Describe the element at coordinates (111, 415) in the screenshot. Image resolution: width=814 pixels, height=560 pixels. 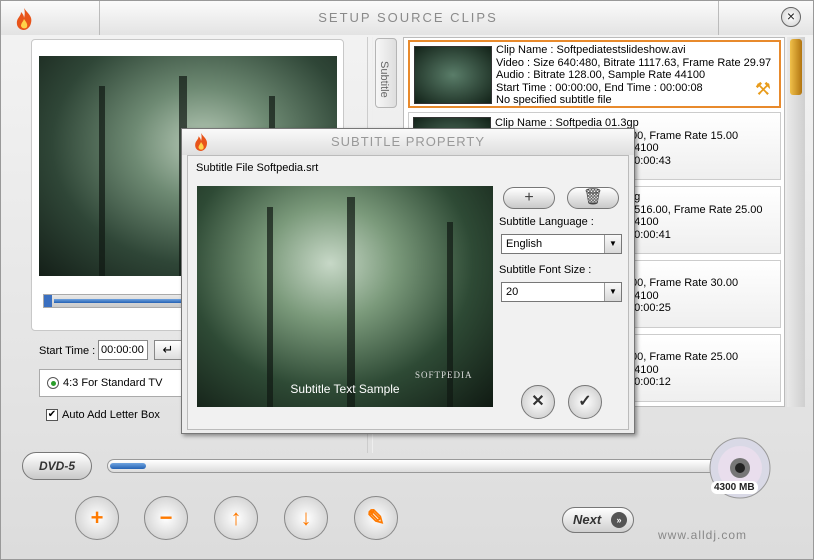
I see `letterbox-label: Auto Add Letter Box` at that location.